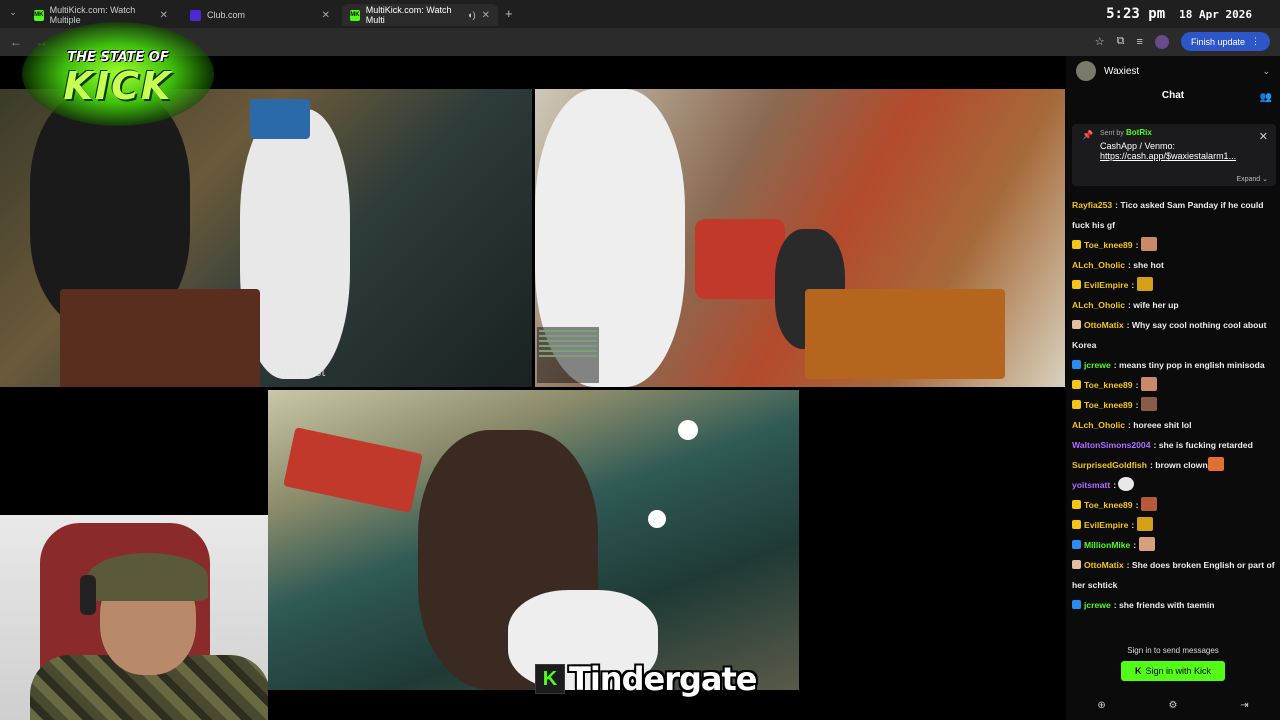  I want to click on logo-main-text: KICK, so click(118, 86).